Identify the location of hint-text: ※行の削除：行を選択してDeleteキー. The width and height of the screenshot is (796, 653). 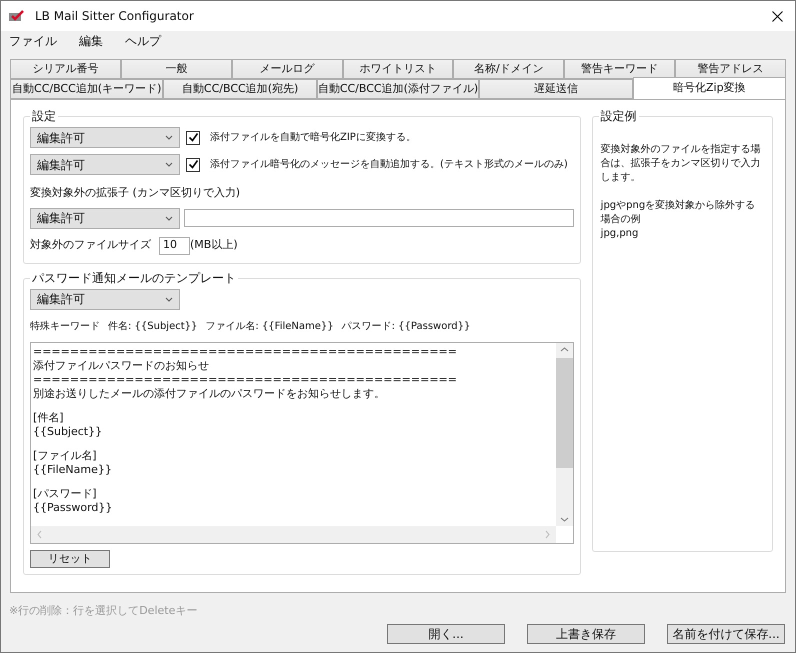
(103, 611).